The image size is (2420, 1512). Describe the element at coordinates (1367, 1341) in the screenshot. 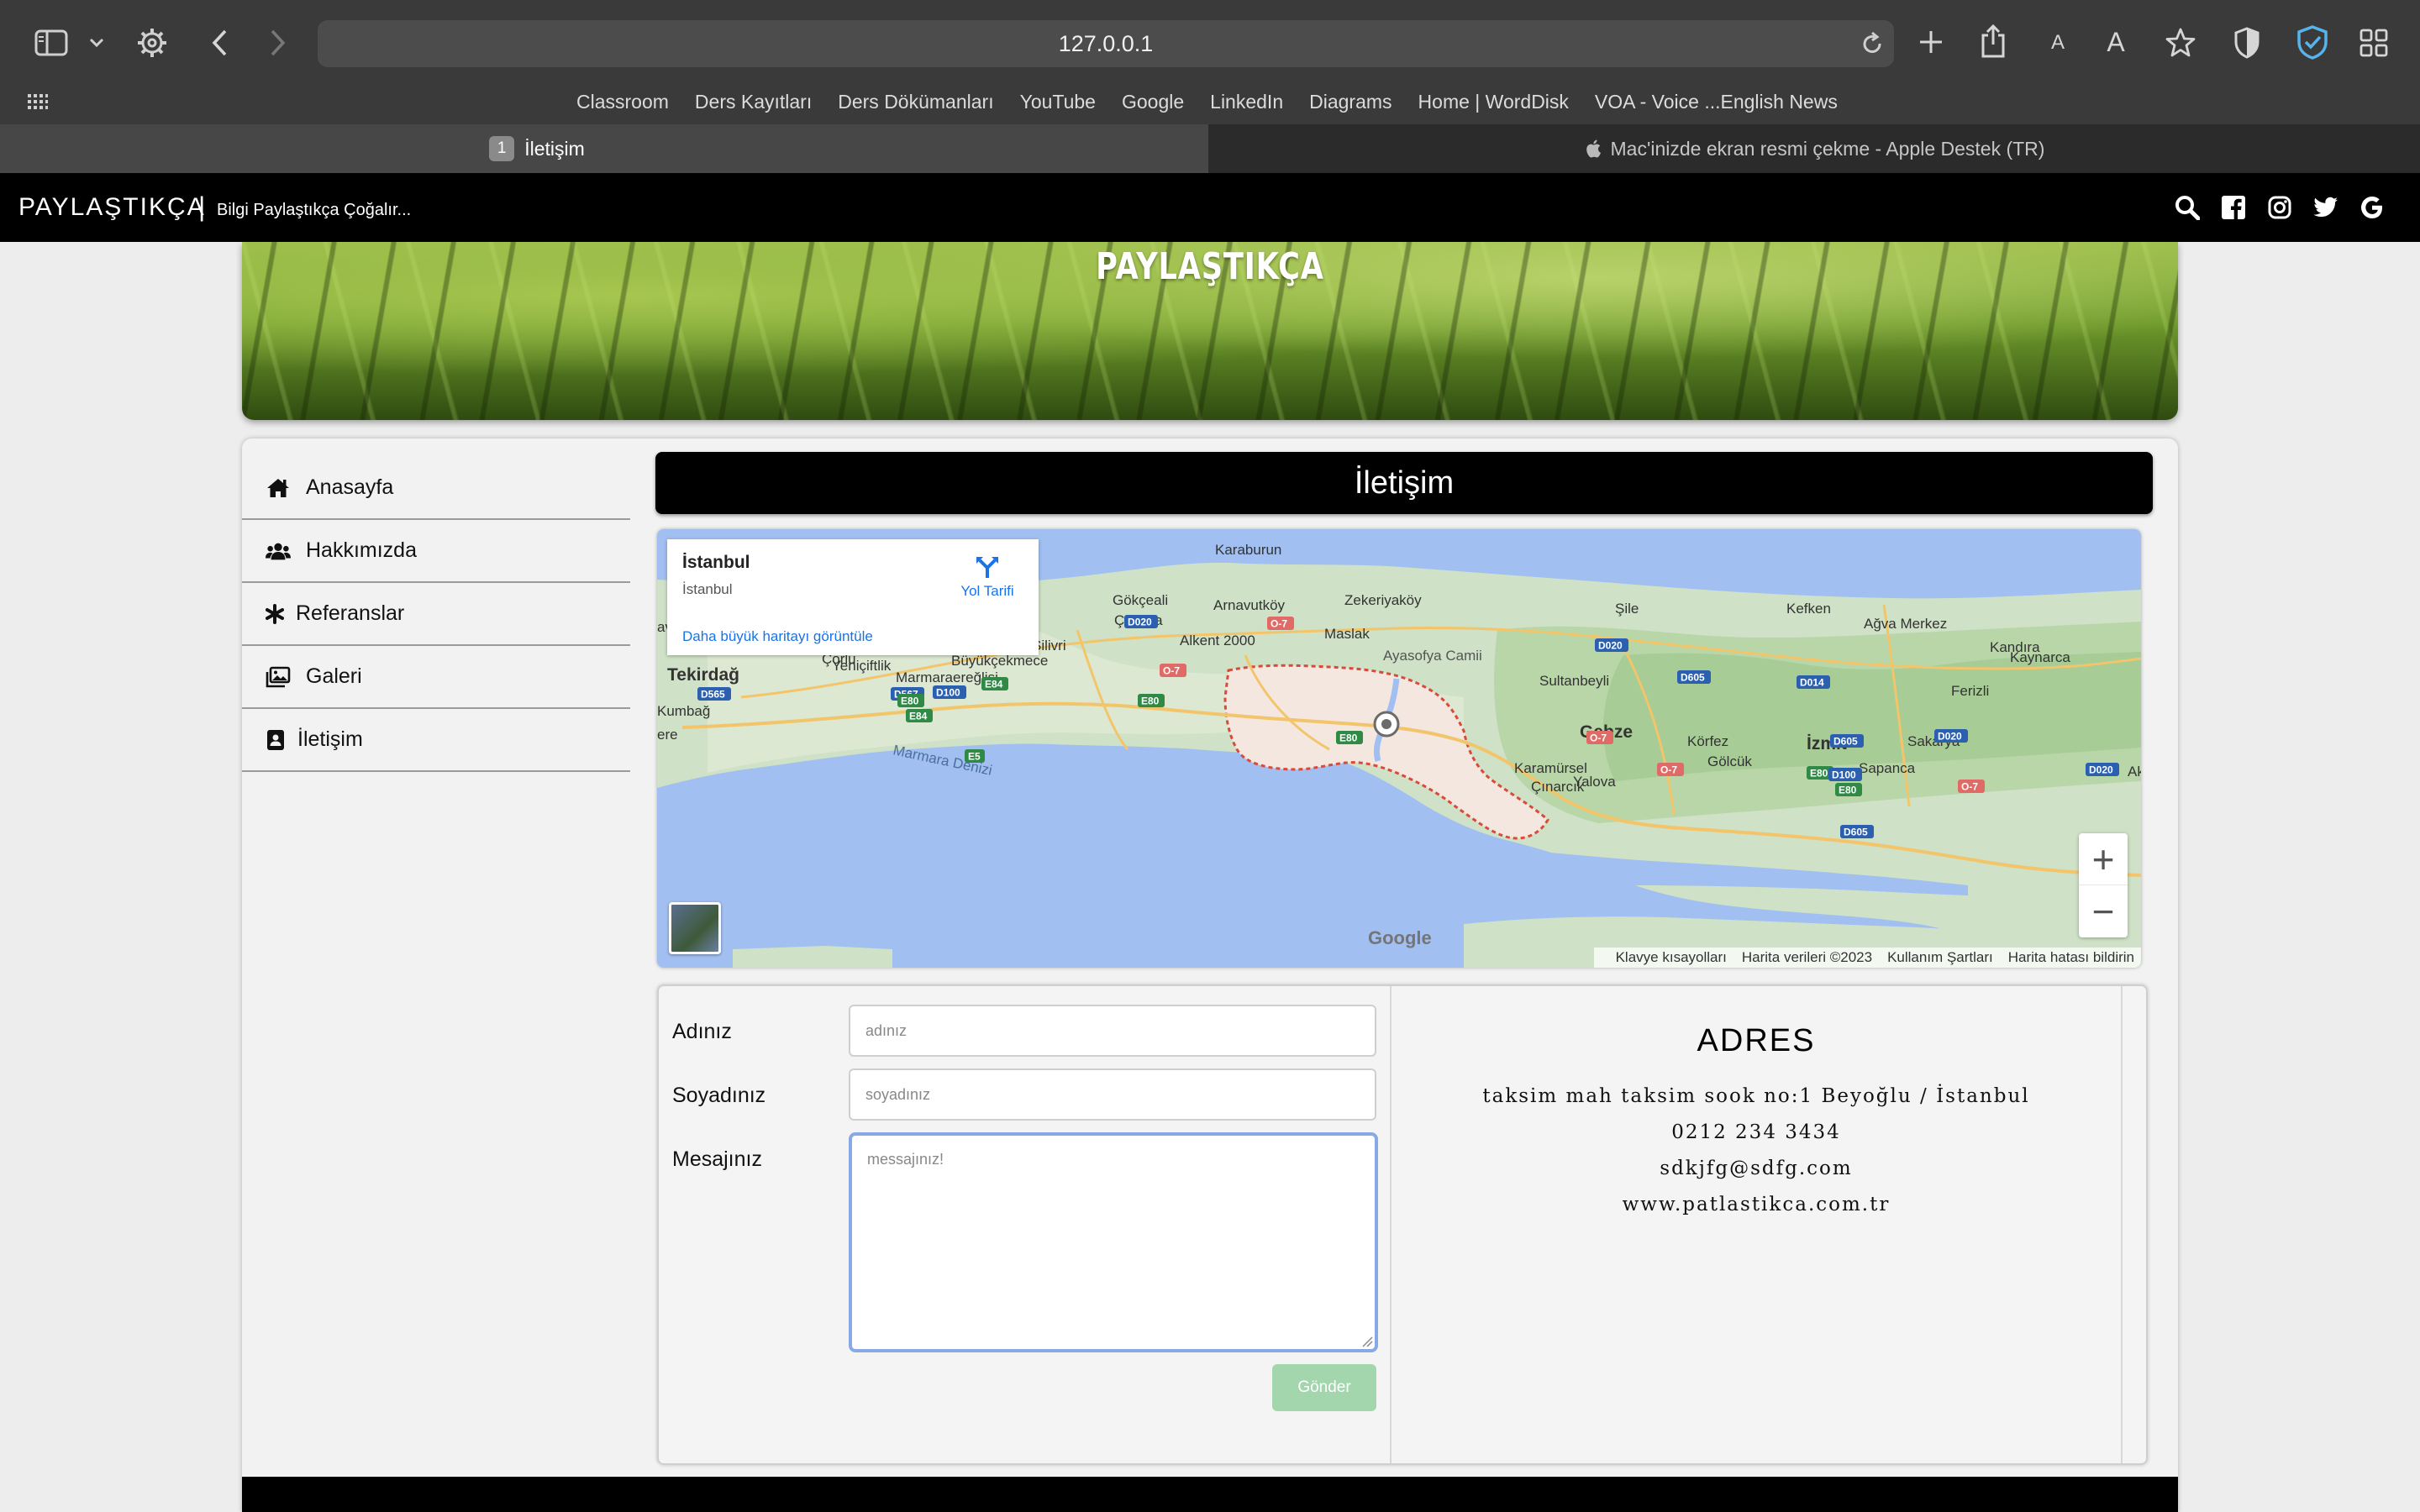

I see `resize-handle-icon` at that location.